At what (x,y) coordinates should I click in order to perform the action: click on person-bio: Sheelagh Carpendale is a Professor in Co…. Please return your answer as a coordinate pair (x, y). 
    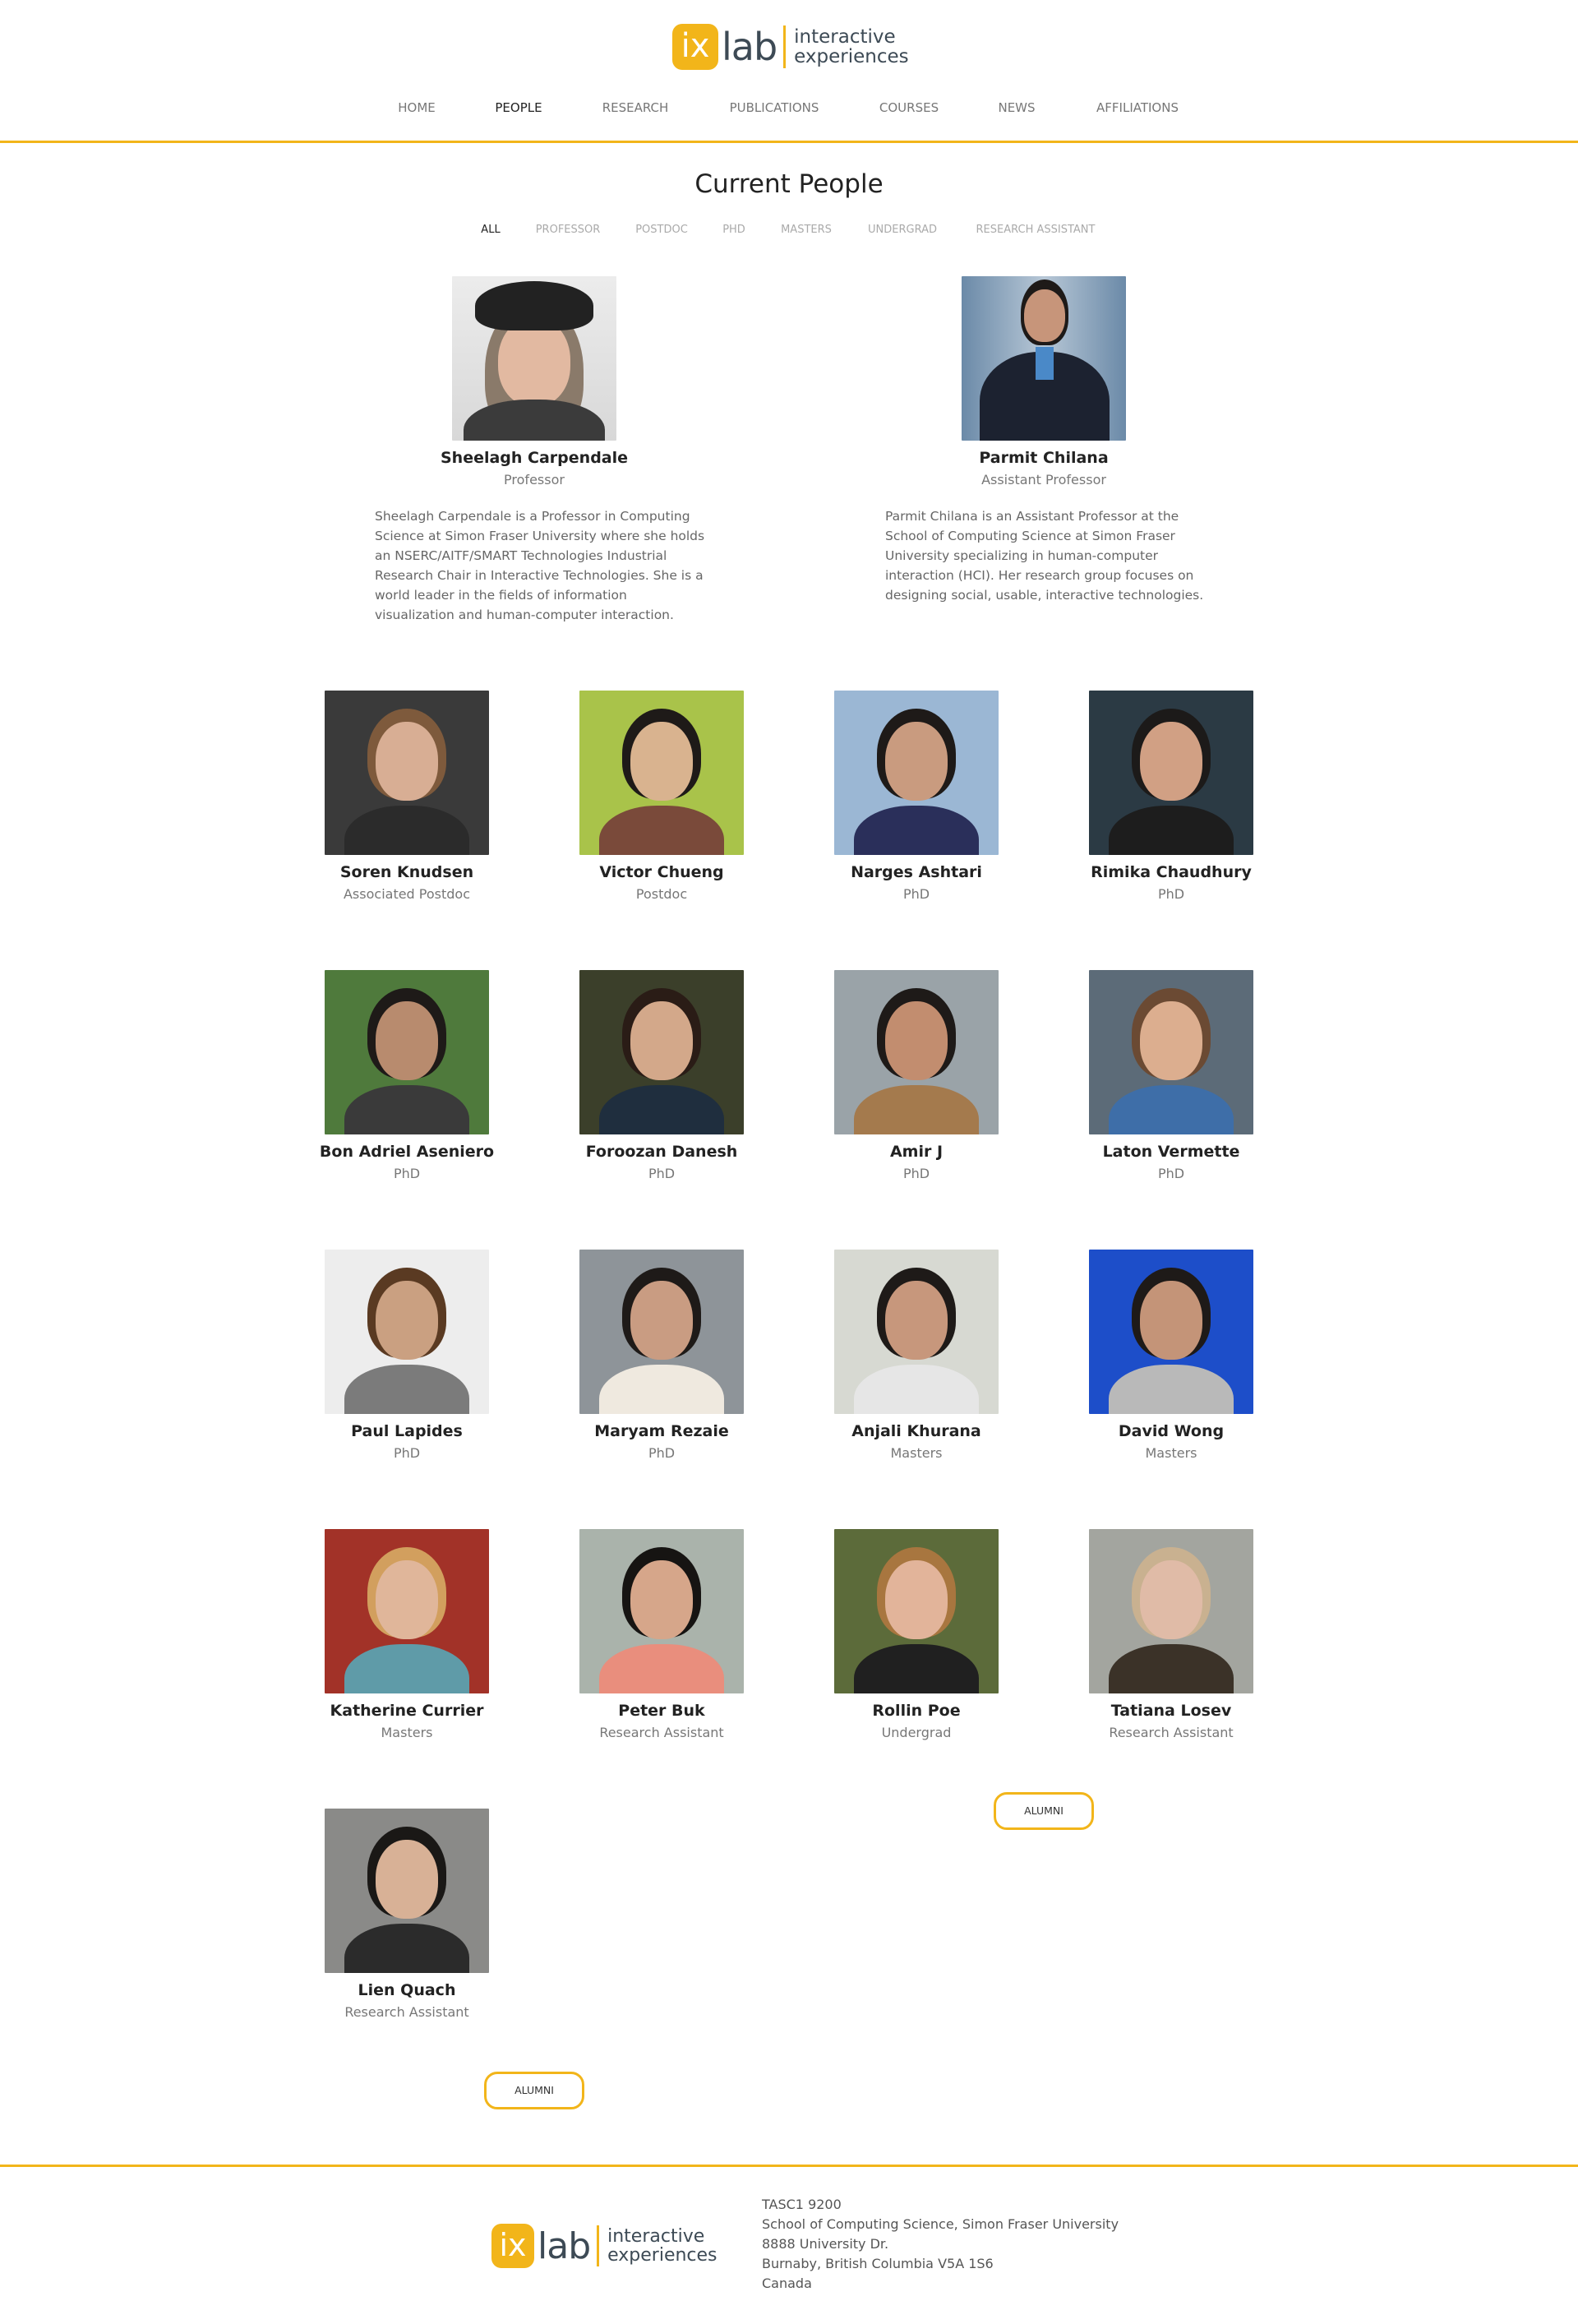
    Looking at the image, I should click on (540, 565).